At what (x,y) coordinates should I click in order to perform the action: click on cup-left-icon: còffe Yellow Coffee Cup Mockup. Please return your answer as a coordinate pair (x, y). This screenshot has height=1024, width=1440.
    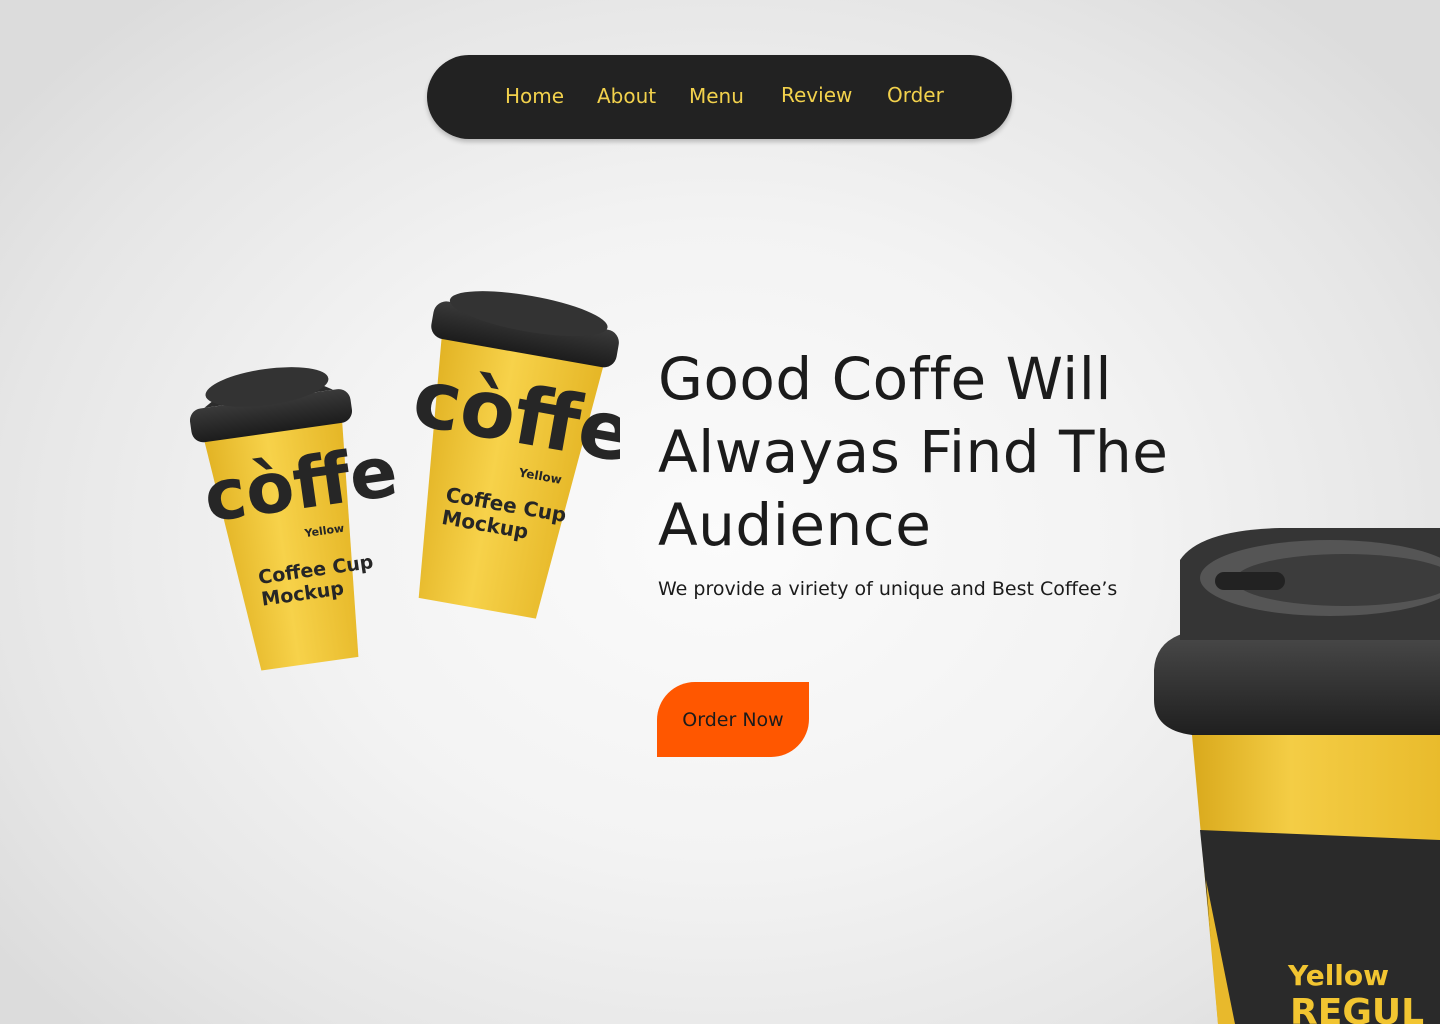
    Looking at the image, I should click on (296, 519).